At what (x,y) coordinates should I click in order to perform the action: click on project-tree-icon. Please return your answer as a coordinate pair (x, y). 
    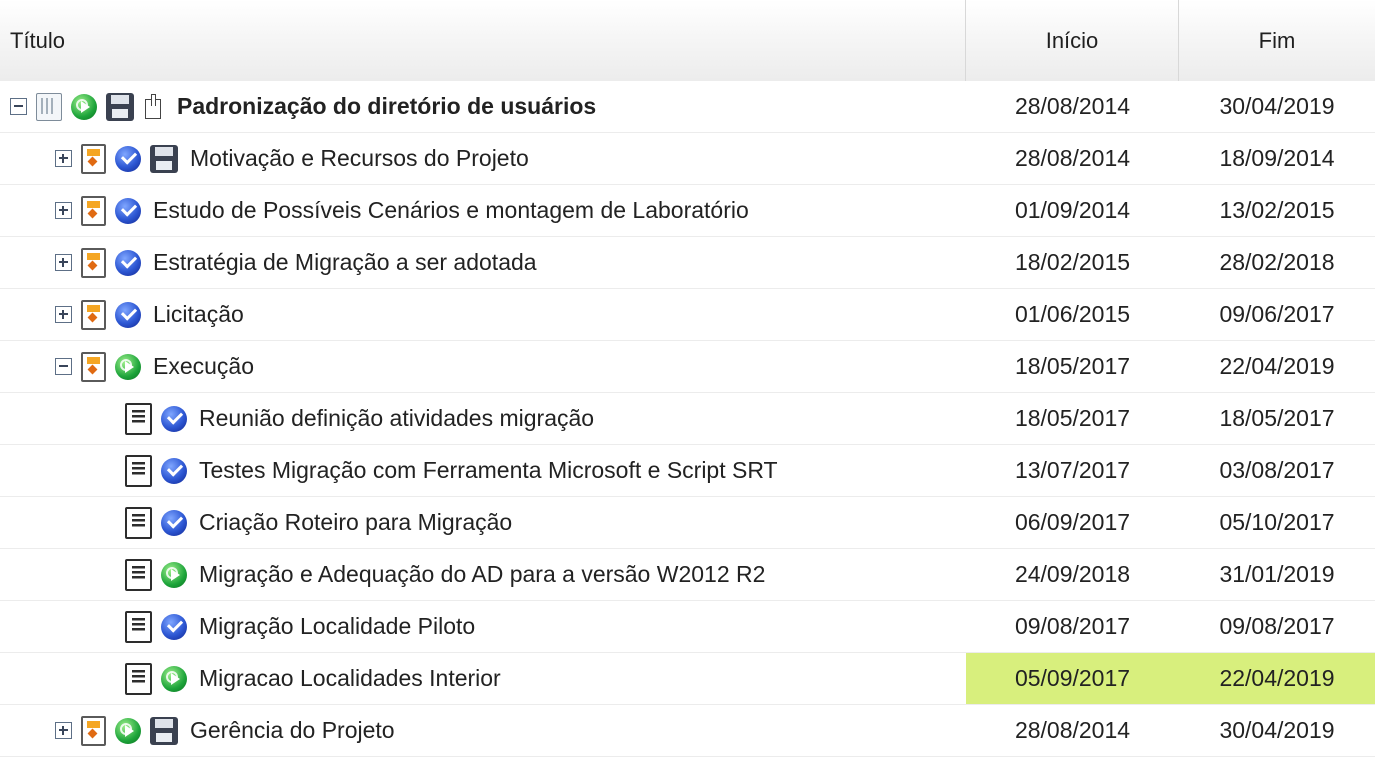
    Looking at the image, I should click on (49, 106).